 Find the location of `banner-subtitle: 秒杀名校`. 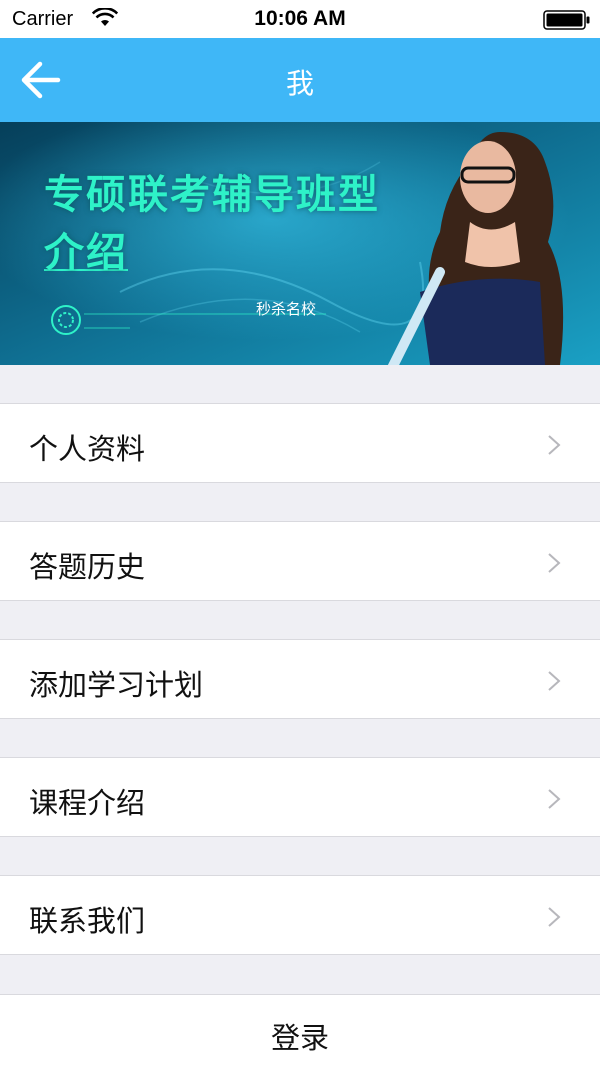

banner-subtitle: 秒杀名校 is located at coordinates (286, 309).